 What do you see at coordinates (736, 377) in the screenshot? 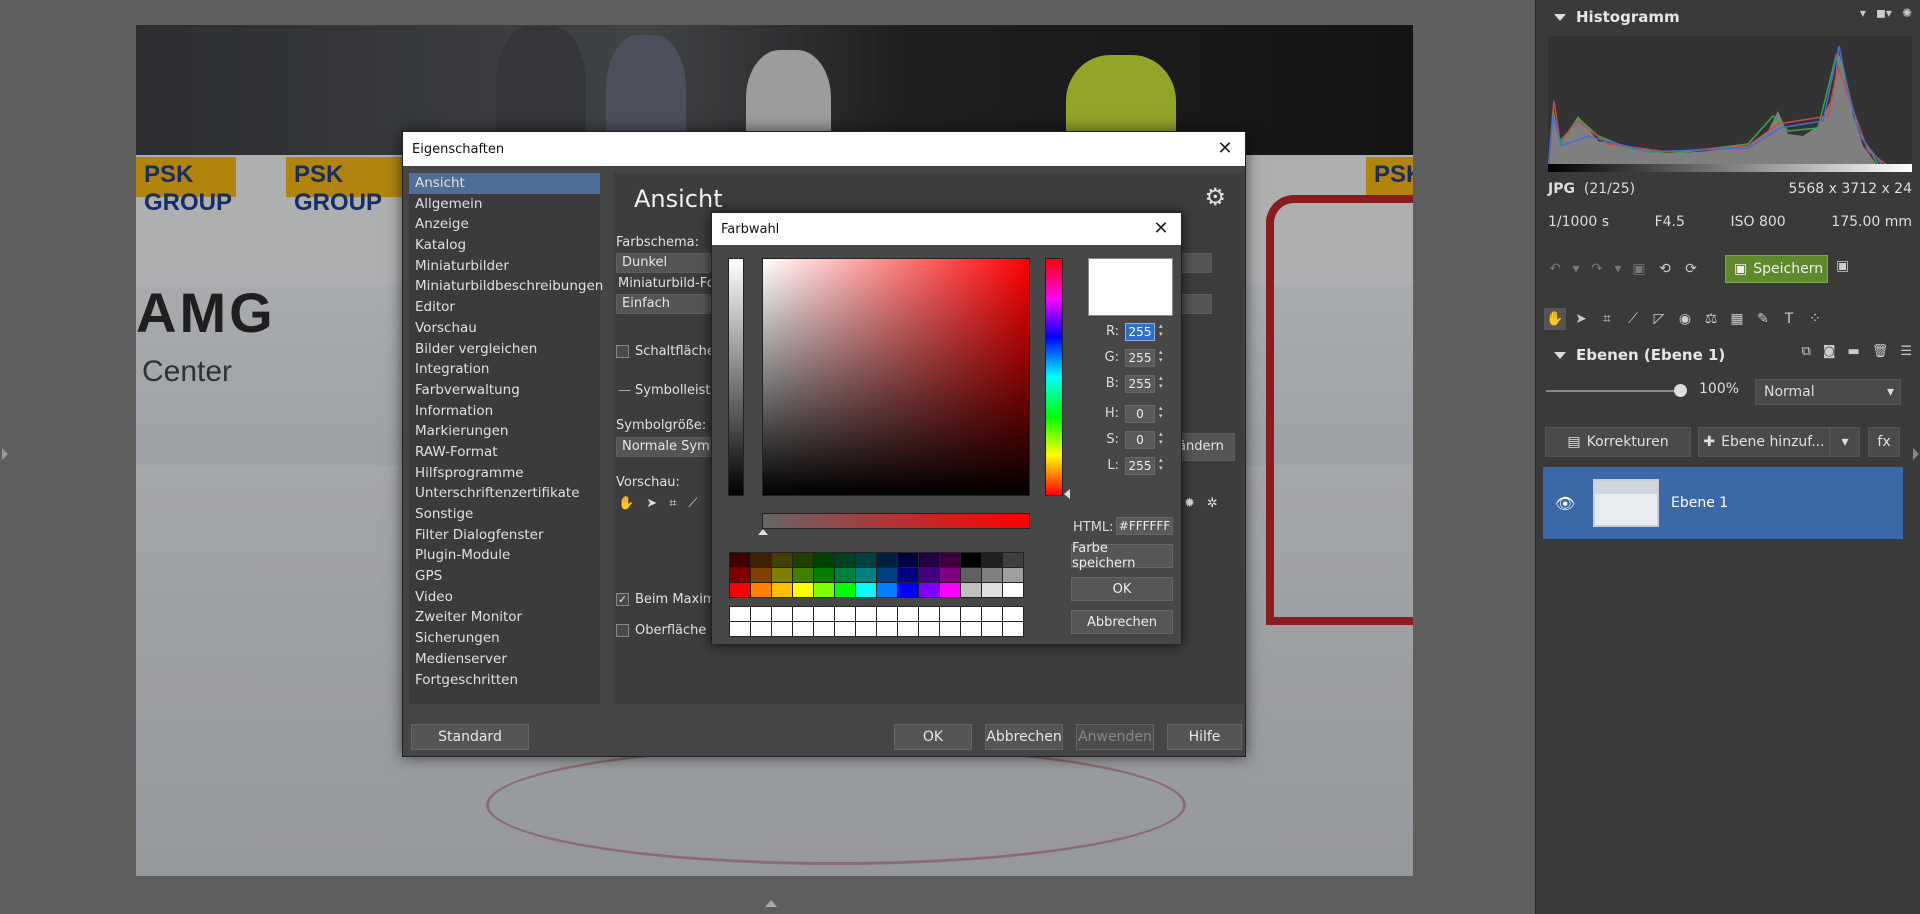
I see `brightness-strip` at bounding box center [736, 377].